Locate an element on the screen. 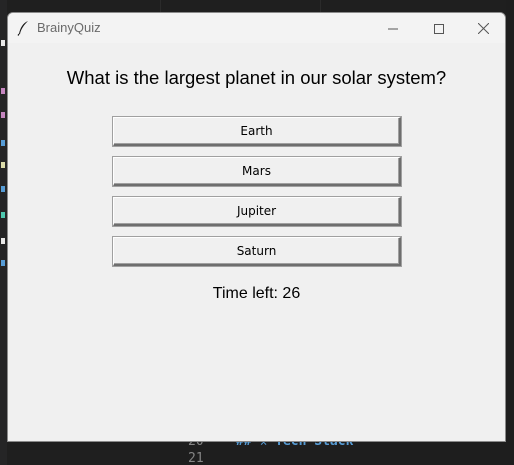 This screenshot has width=514, height=465. answer-button-saturn: Saturn is located at coordinates (257, 251).